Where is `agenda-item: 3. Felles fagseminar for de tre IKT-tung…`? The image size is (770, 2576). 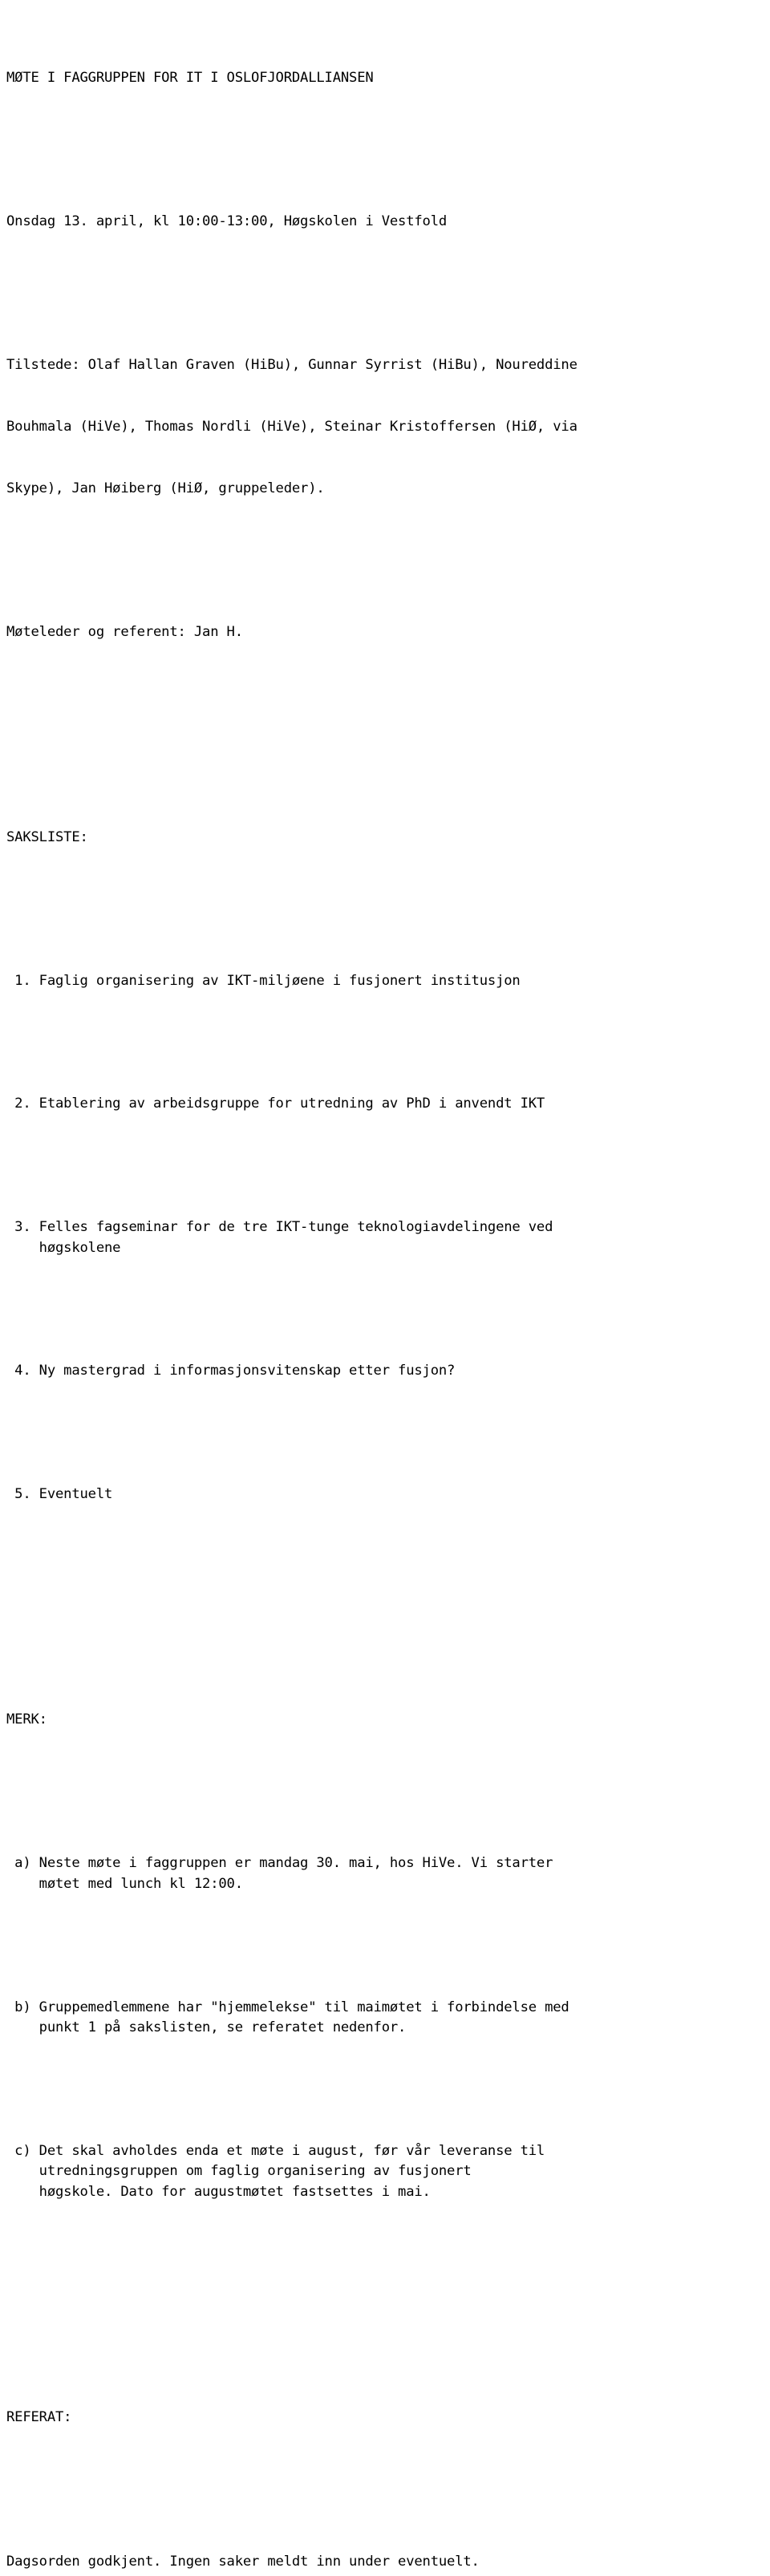
agenda-item: 3. Felles fagseminar for de tre IKT-tung… is located at coordinates (283, 1237).